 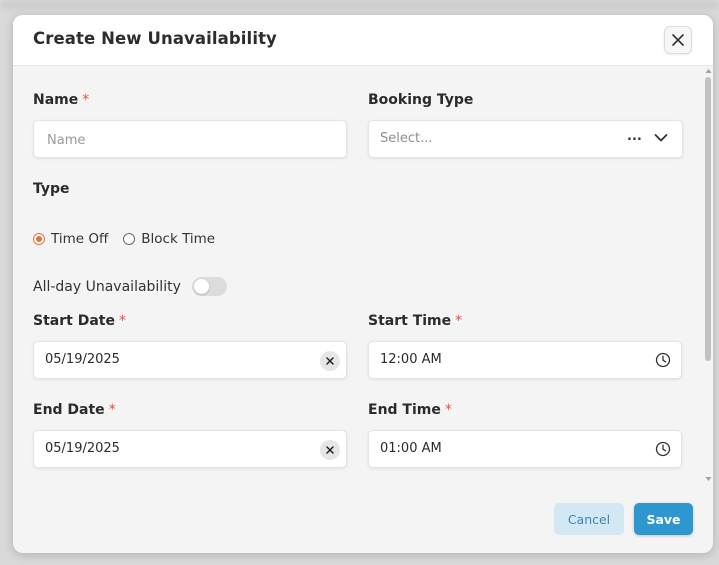 I want to click on all-day-label: All-day Unavailability, so click(x=107, y=286).